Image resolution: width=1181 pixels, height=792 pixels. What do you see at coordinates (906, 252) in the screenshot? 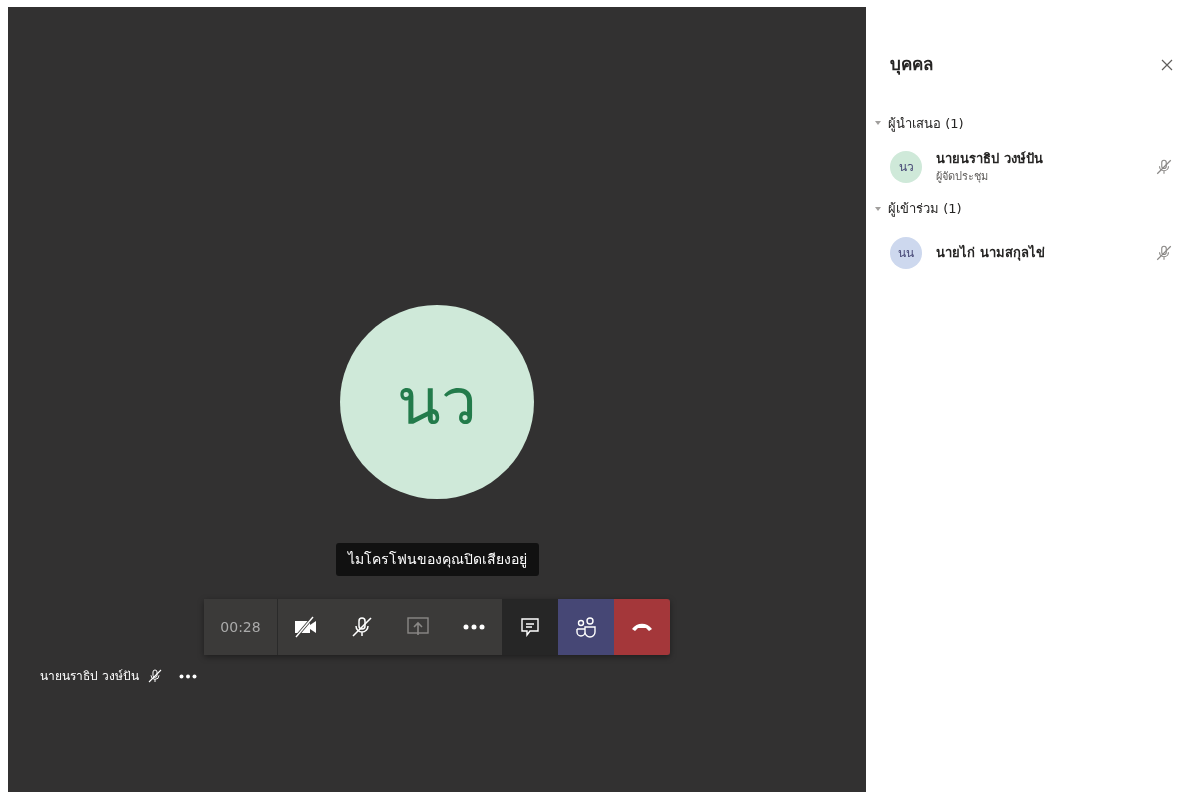
I see `avatar: นน` at bounding box center [906, 252].